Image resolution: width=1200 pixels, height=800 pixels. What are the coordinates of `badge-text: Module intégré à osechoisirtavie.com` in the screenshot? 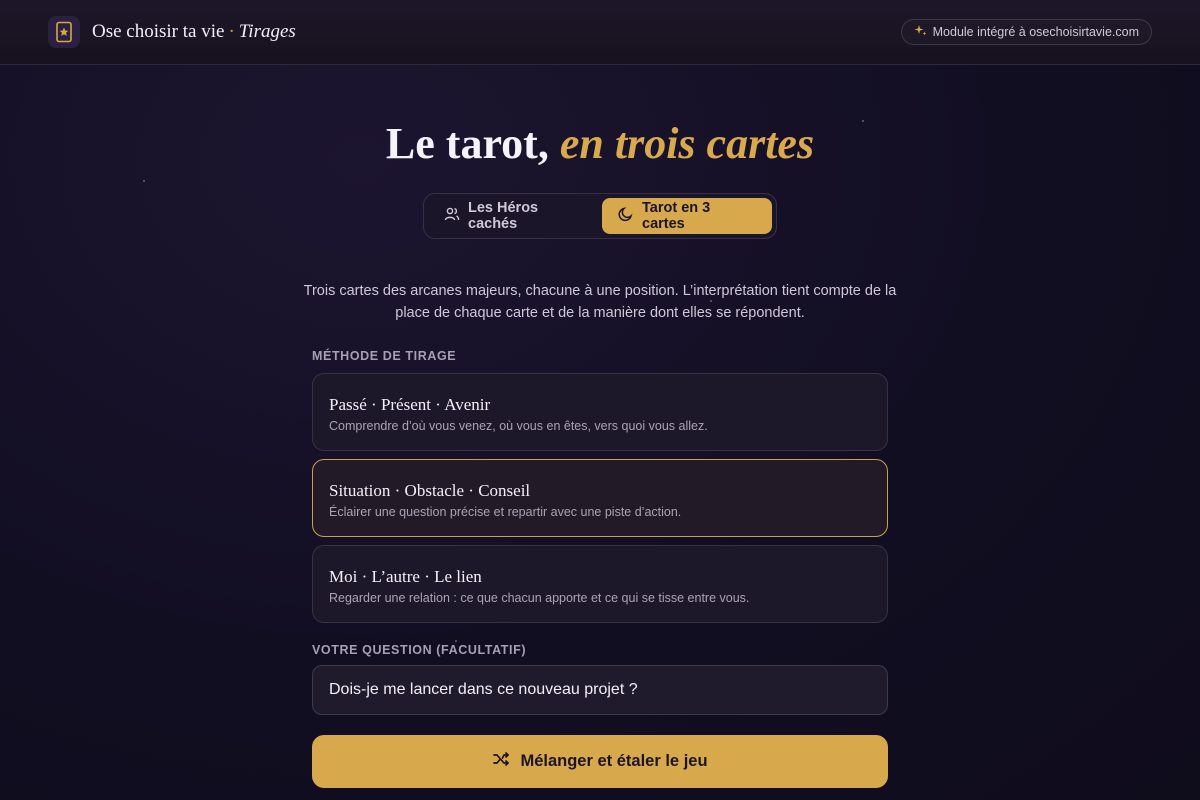 It's located at (1035, 32).